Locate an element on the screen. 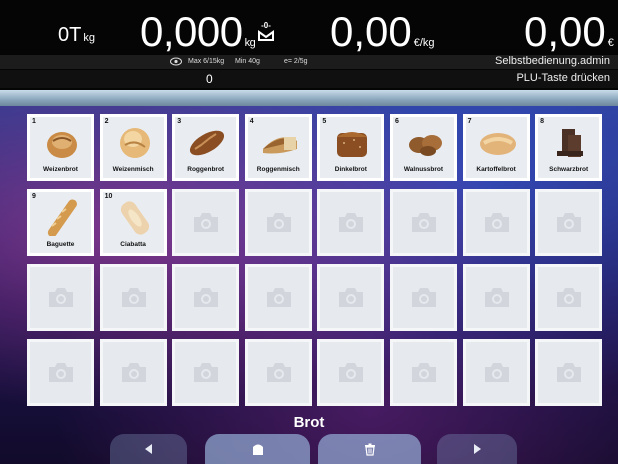 This screenshot has height=464, width=618. plu-button-roggenbrot: 3 Roggenbrot is located at coordinates (206, 147).